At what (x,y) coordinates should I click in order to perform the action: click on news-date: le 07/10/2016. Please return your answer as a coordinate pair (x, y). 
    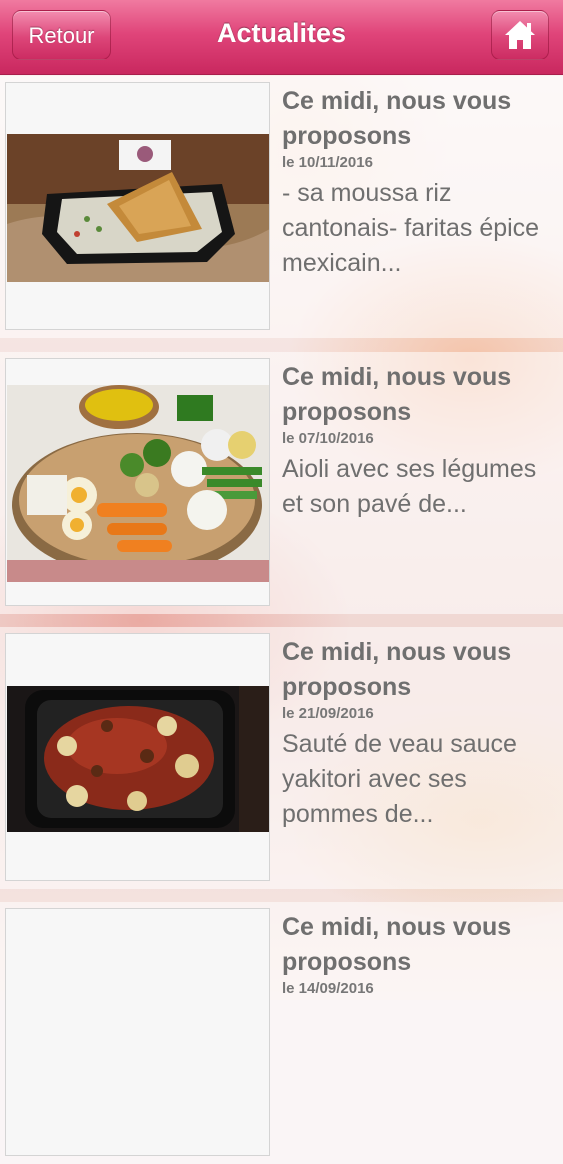
    Looking at the image, I should click on (328, 438).